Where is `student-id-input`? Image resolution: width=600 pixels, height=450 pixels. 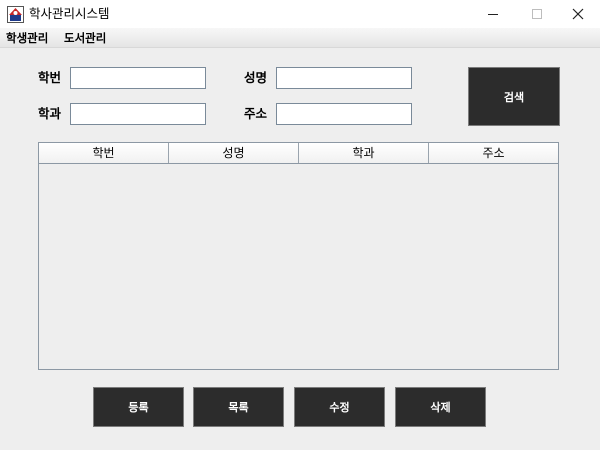 student-id-input is located at coordinates (138, 78).